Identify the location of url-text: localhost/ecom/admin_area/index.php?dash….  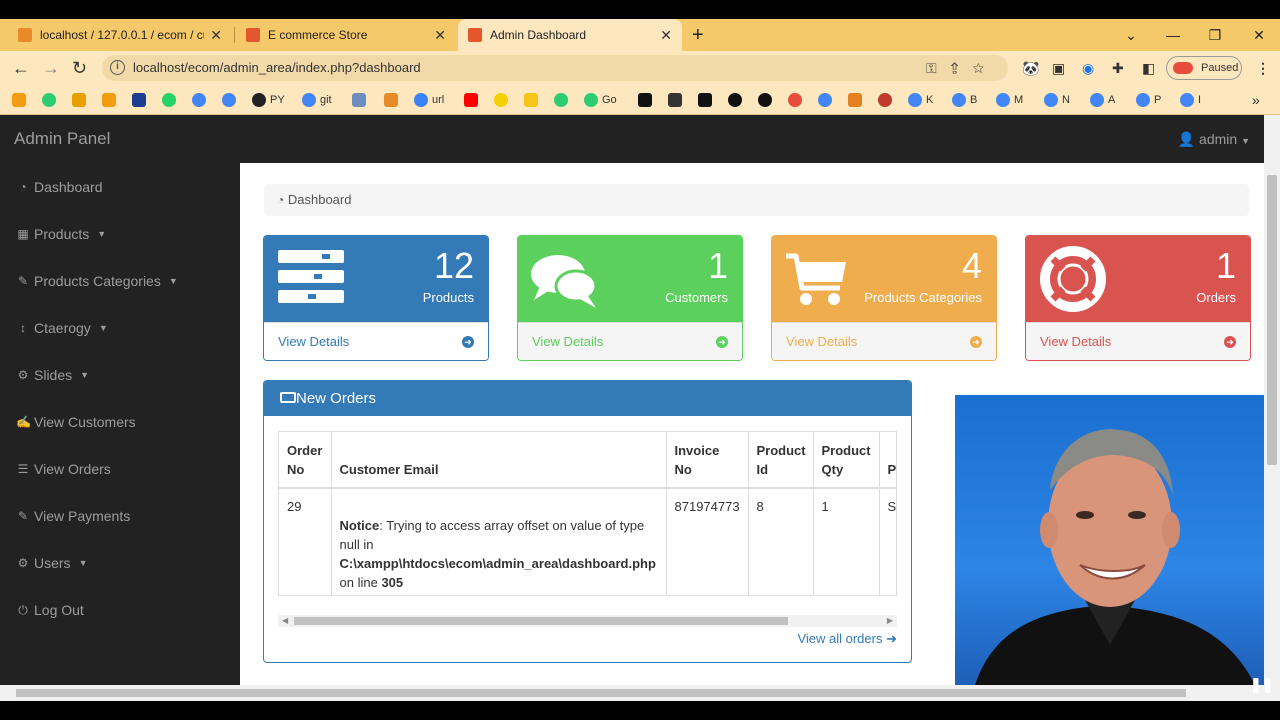
(277, 67).